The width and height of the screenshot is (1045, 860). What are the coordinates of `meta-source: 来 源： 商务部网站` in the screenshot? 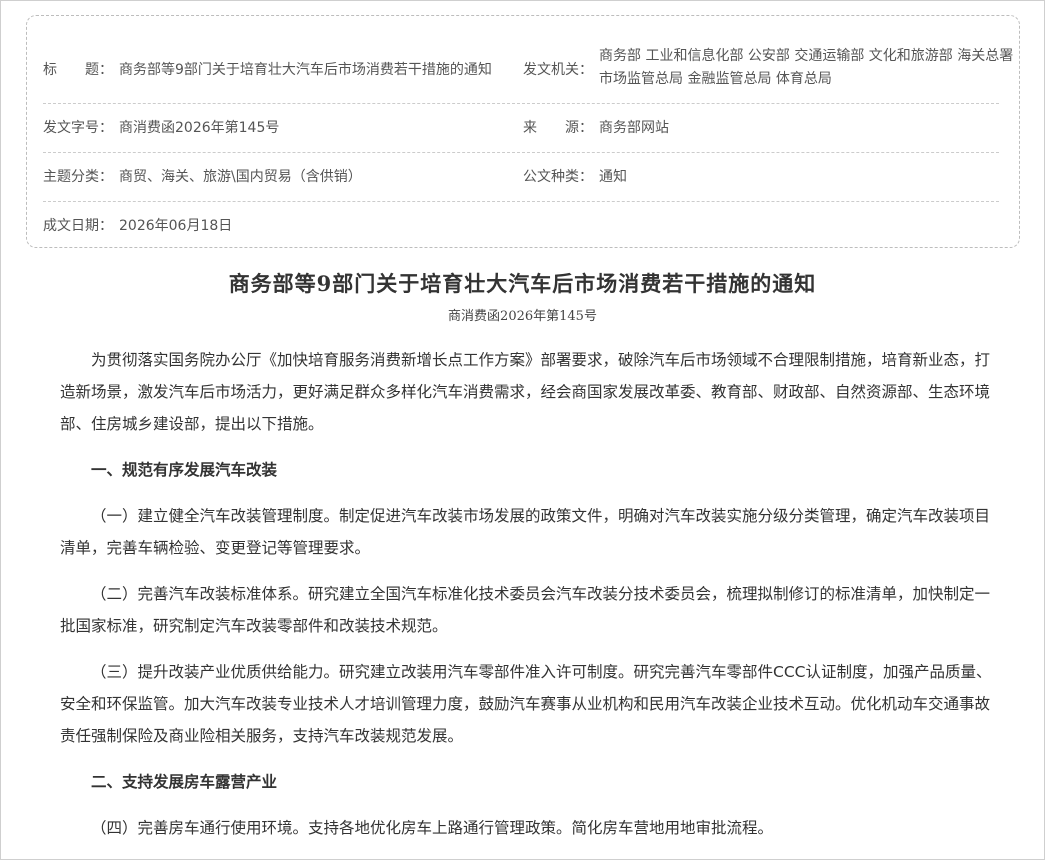 It's located at (772, 127).